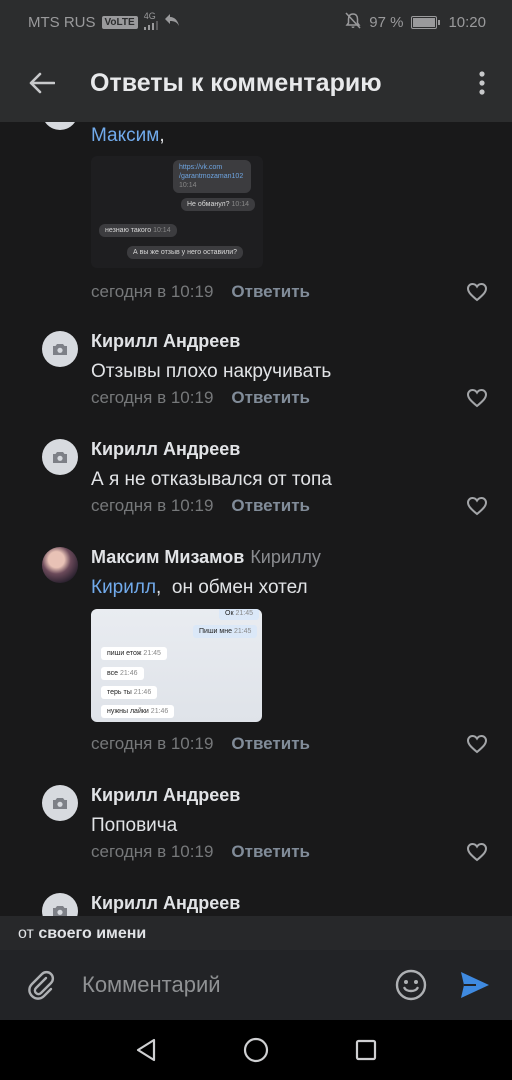  I want to click on nav-home-button, so click(256, 1050).